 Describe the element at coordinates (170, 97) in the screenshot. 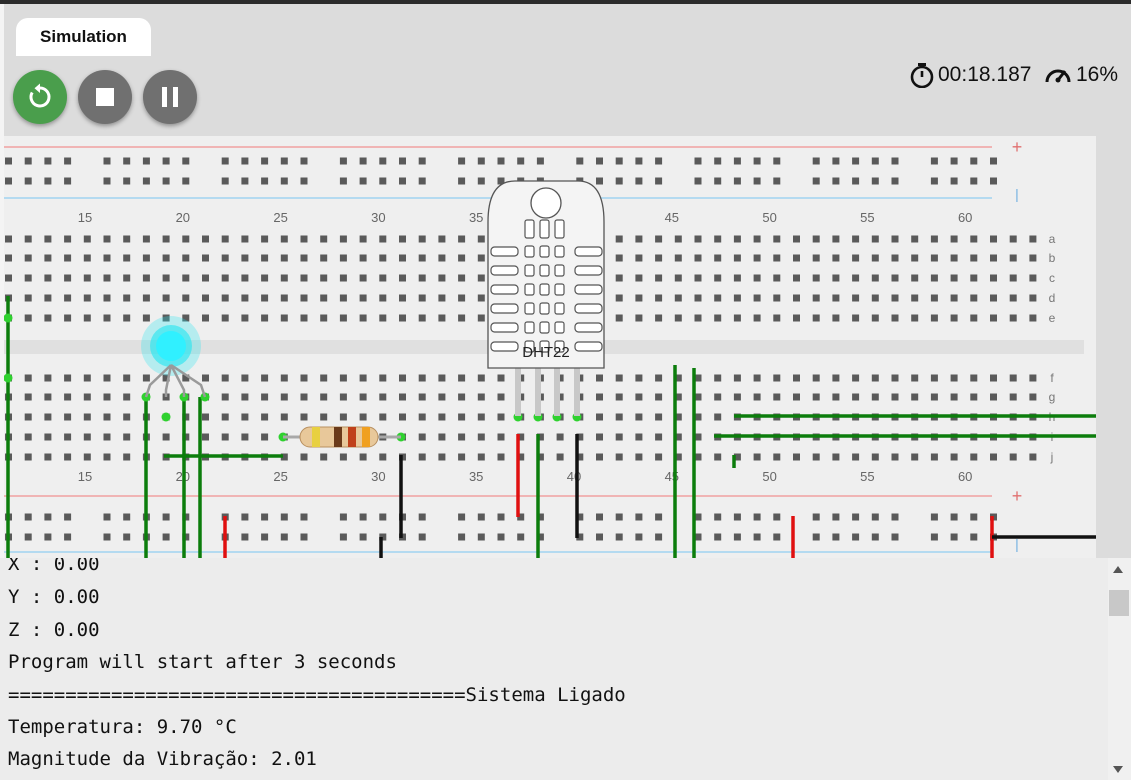

I see `pause-button` at that location.